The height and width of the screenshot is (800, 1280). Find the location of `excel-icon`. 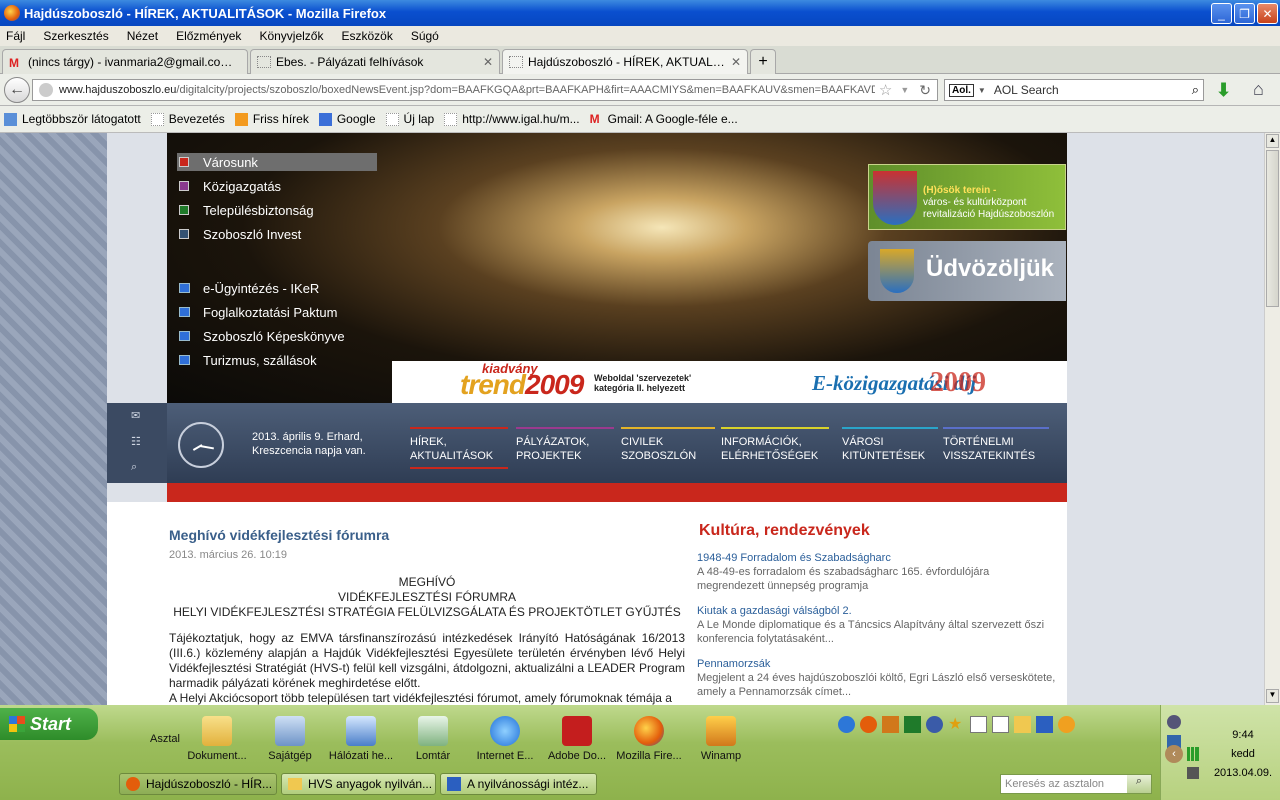

excel-icon is located at coordinates (912, 724).